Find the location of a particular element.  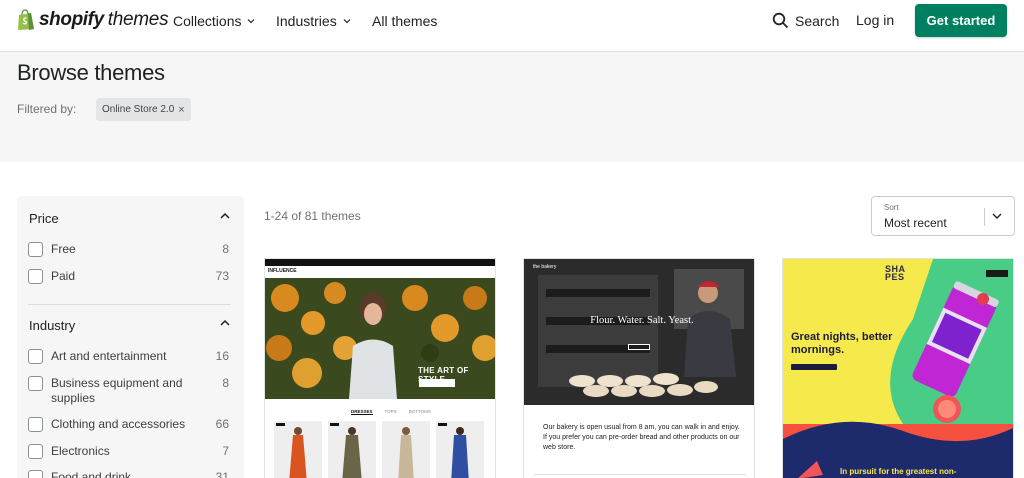

nav-collections: Collections is located at coordinates (214, 21).